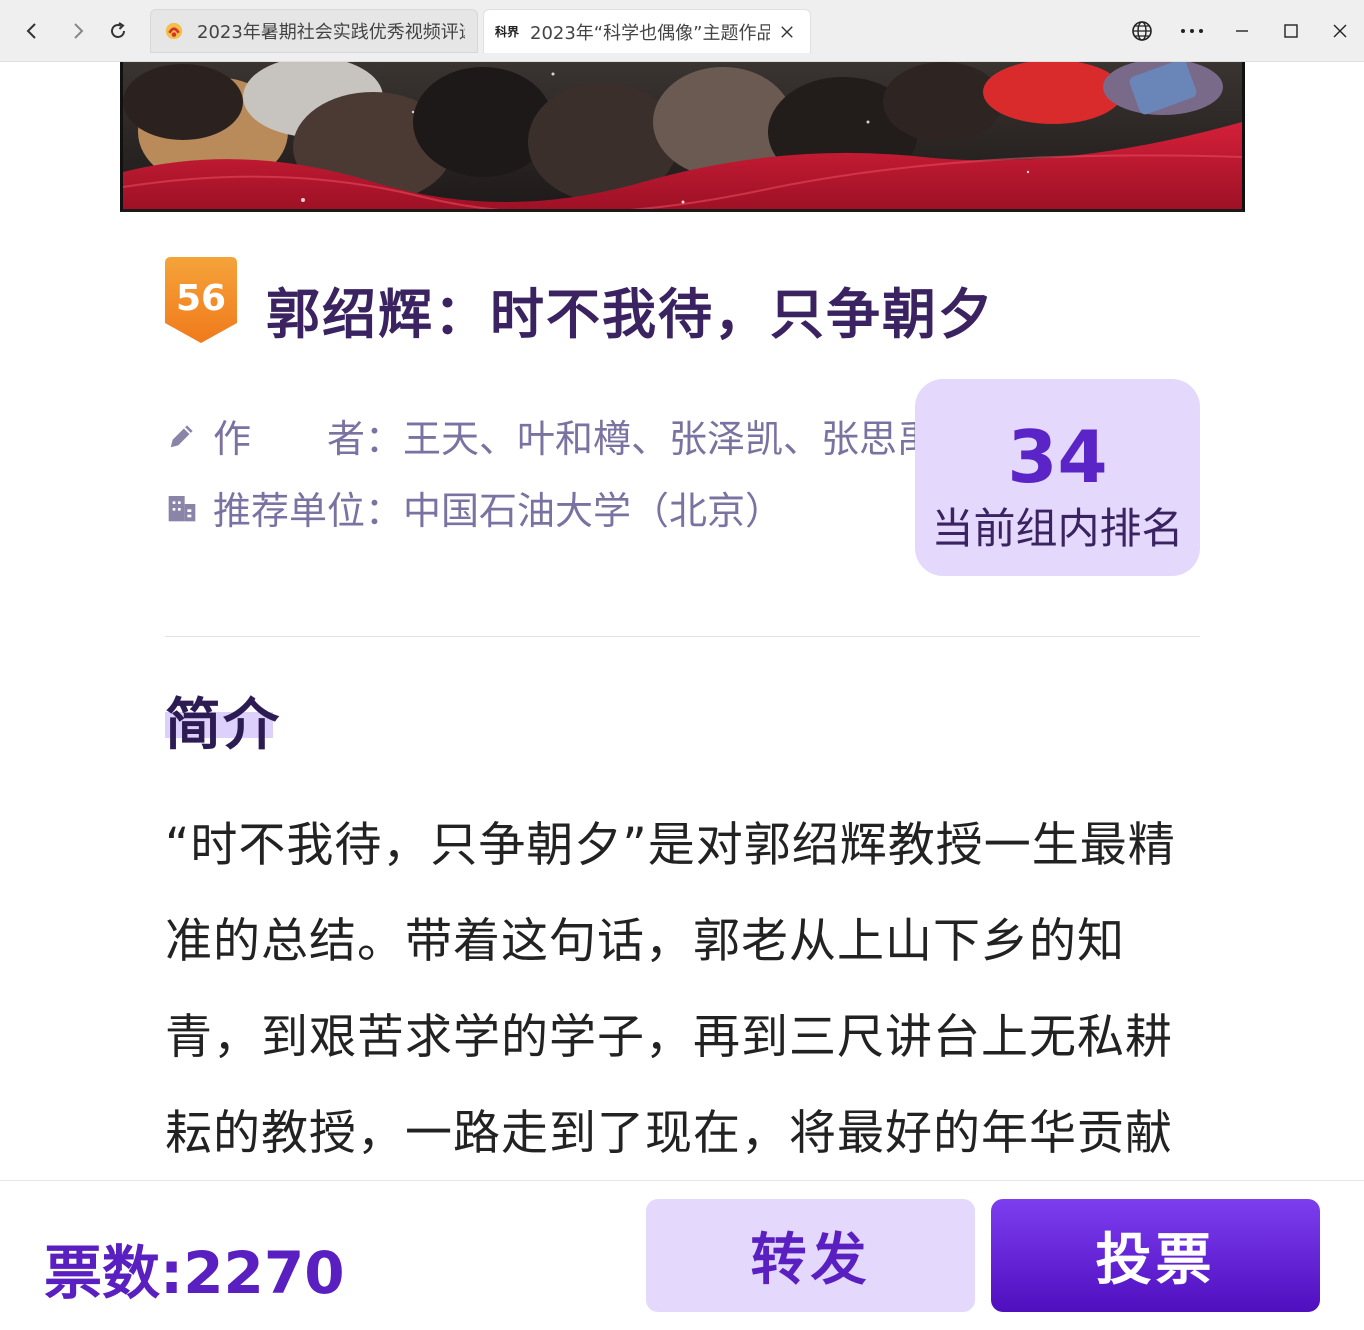  Describe the element at coordinates (682, 636) in the screenshot. I see `divider` at that location.